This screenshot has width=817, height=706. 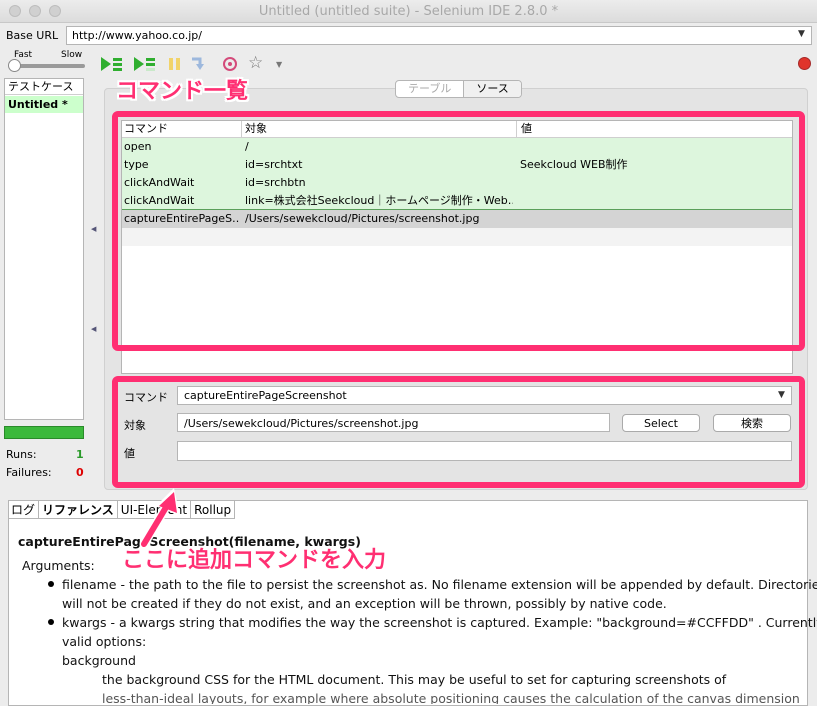 I want to click on arguments-label: Arguments:, so click(x=58, y=565).